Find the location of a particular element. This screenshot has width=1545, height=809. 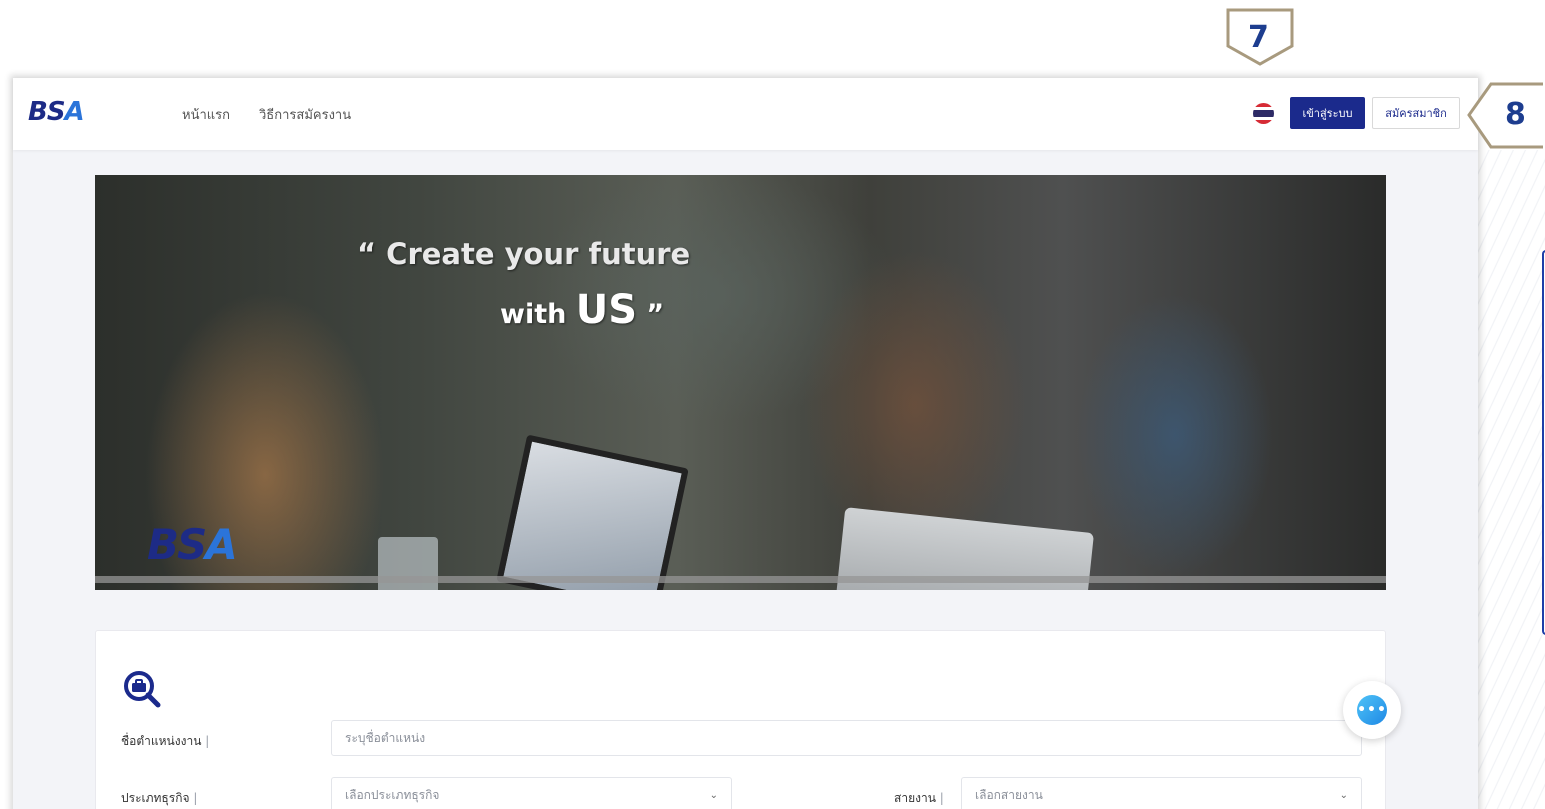

hero-photo-laptop is located at coordinates (592, 512).